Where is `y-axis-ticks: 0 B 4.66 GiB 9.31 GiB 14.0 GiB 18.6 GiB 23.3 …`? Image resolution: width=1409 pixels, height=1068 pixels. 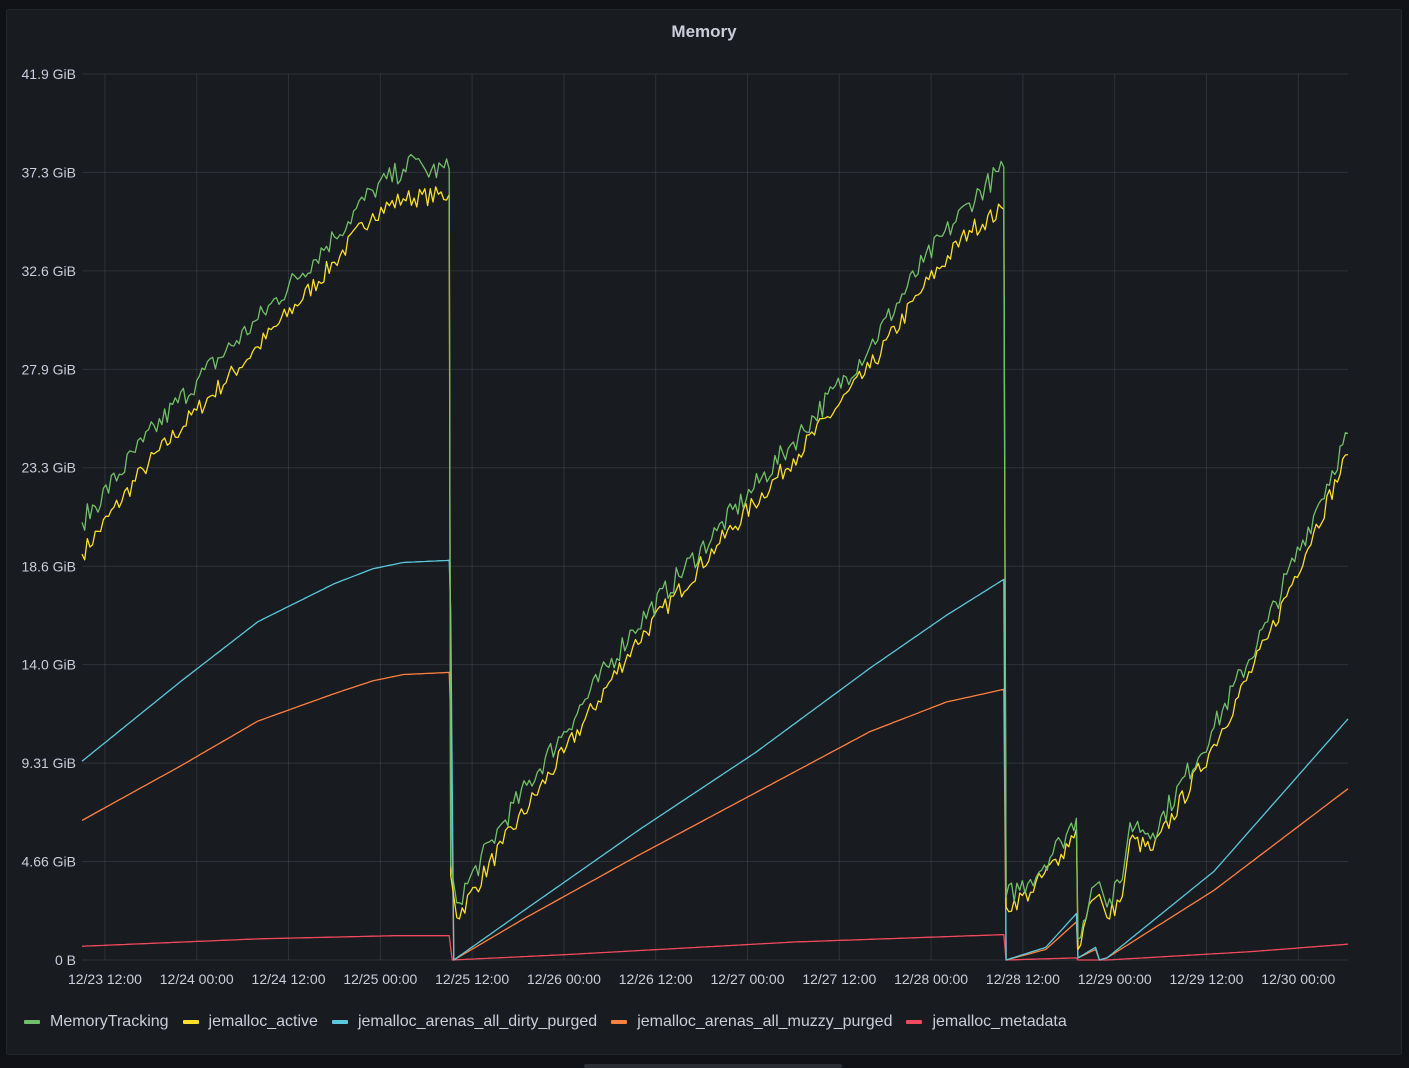 y-axis-ticks: 0 B 4.66 GiB 9.31 GiB 14.0 GiB 18.6 GiB 23.3 … is located at coordinates (49, 517).